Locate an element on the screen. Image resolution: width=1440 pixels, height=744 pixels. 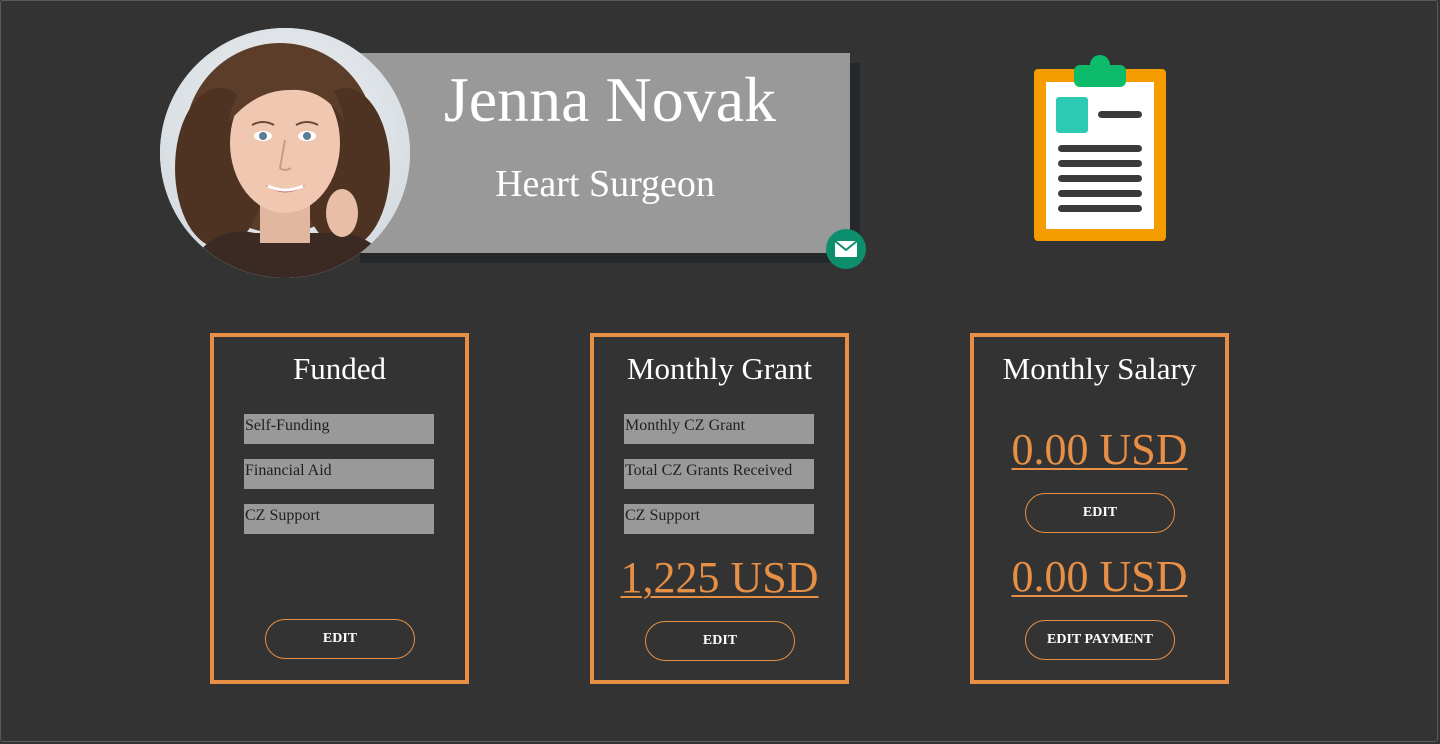
funded-edit-button: EDIT is located at coordinates (340, 639).